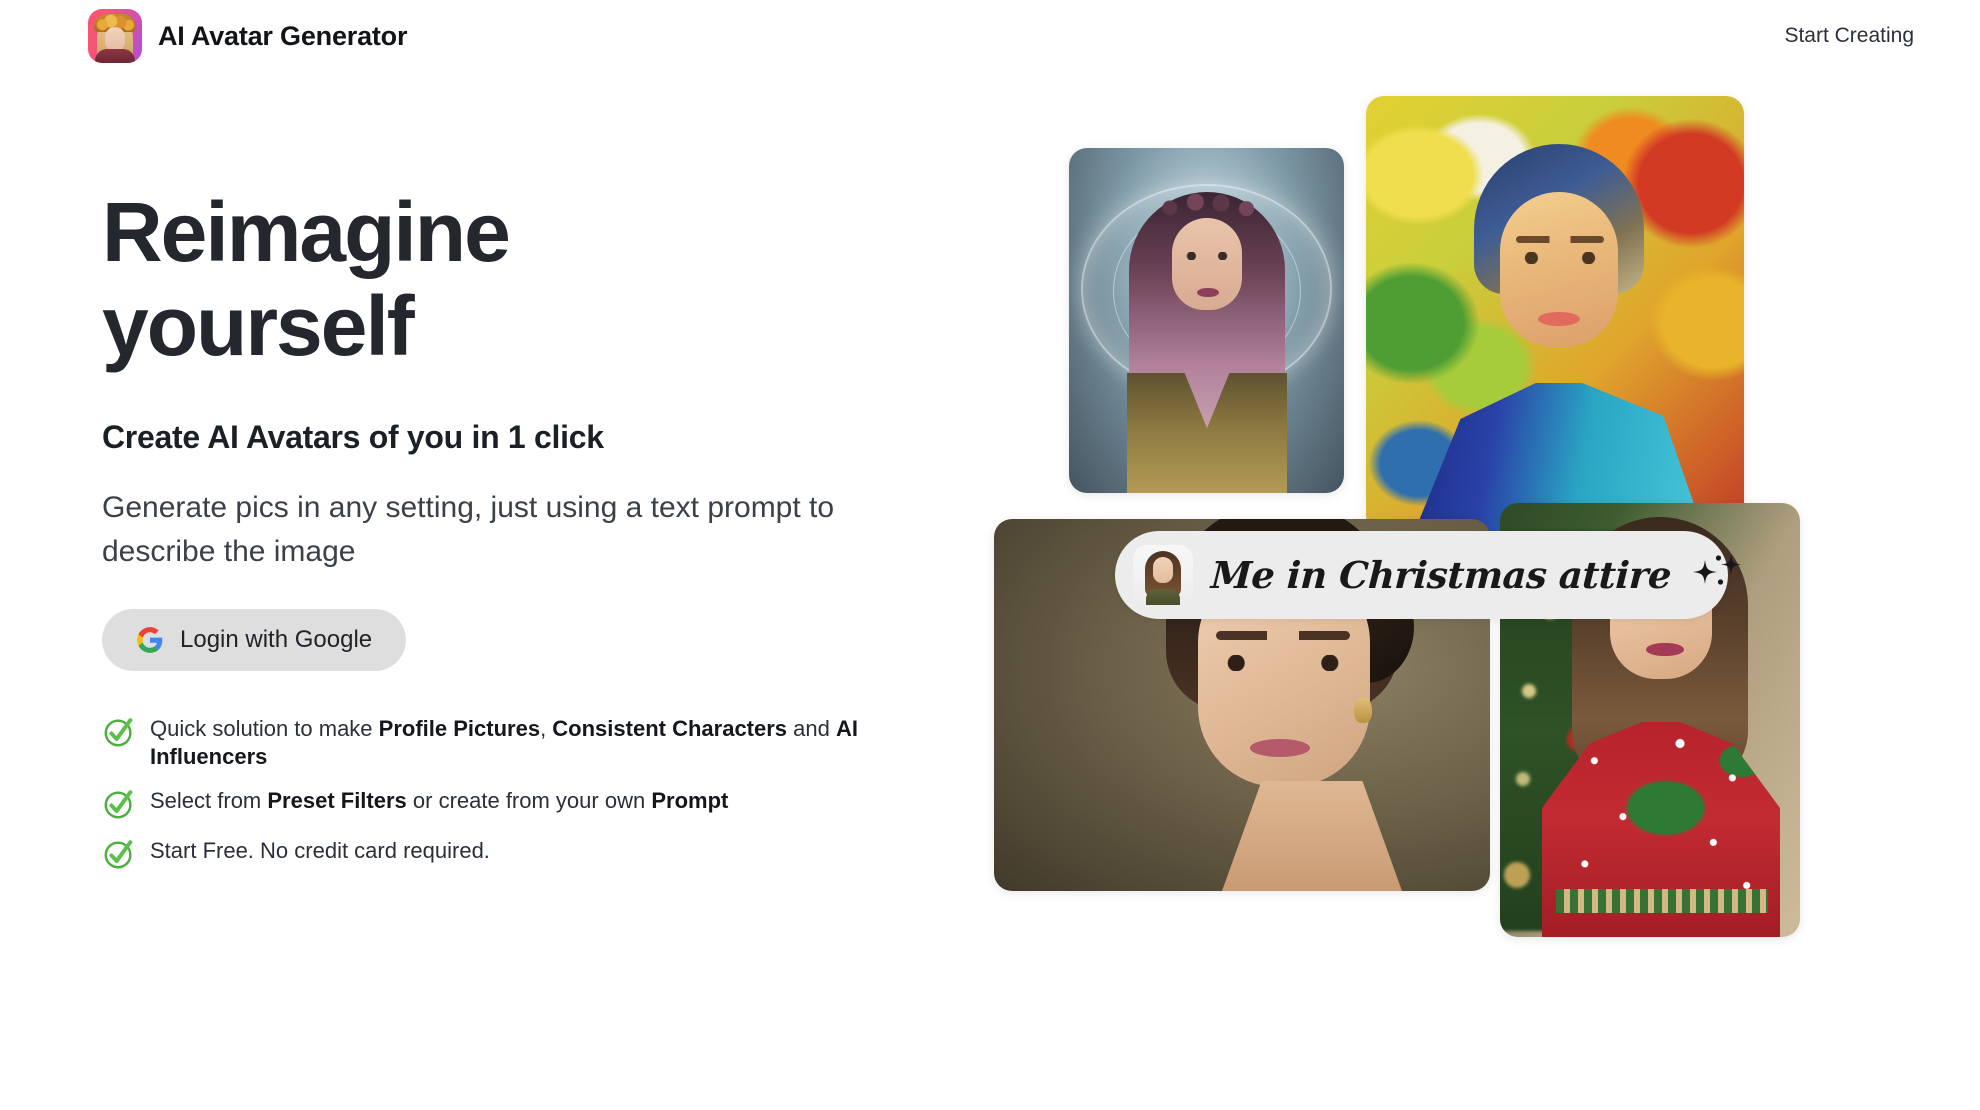 This screenshot has height=1110, width=1980. Describe the element at coordinates (1207, 256) in the screenshot. I see `fantasy-eyes-shape` at that location.